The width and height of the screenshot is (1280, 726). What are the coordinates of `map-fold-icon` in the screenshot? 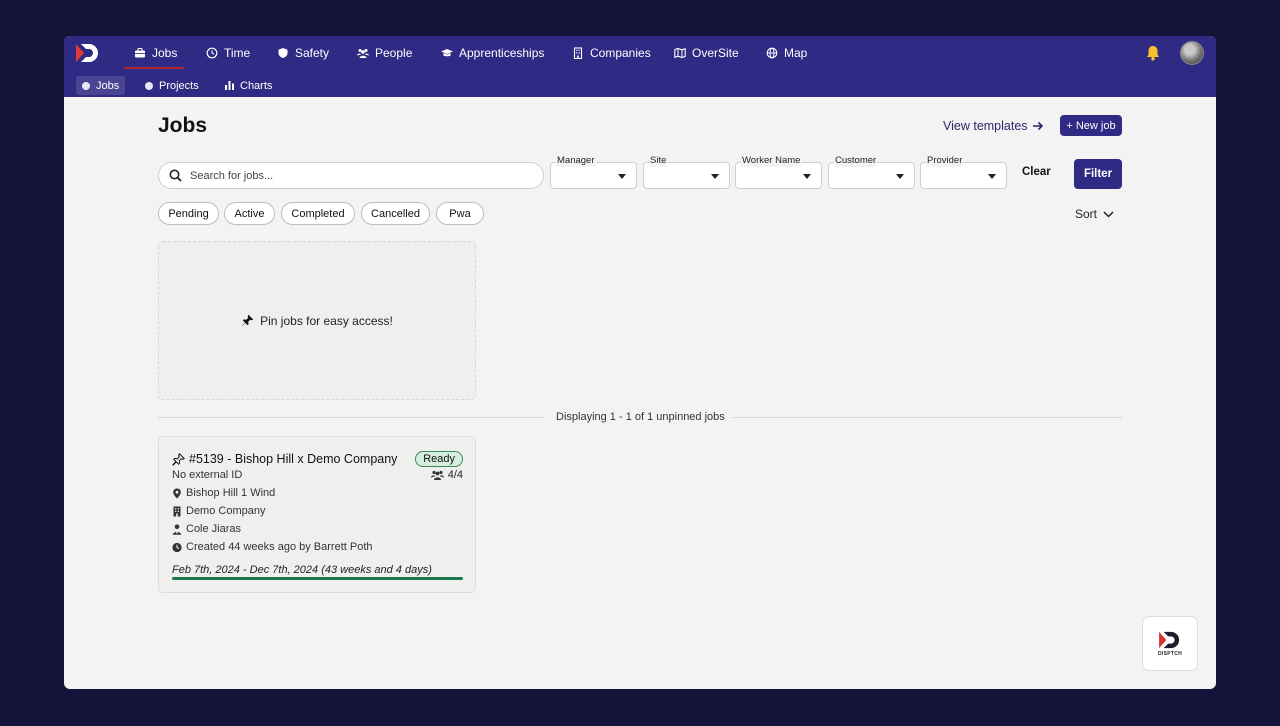 It's located at (680, 53).